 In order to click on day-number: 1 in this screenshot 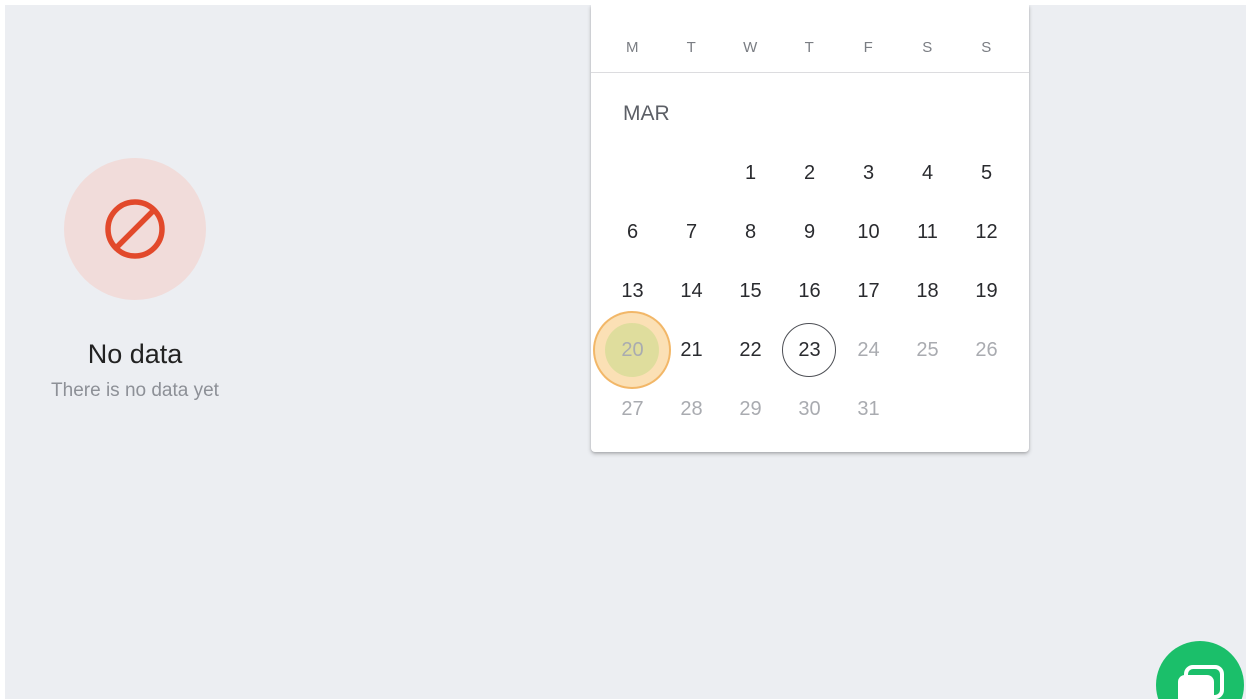, I will do `click(750, 173)`.